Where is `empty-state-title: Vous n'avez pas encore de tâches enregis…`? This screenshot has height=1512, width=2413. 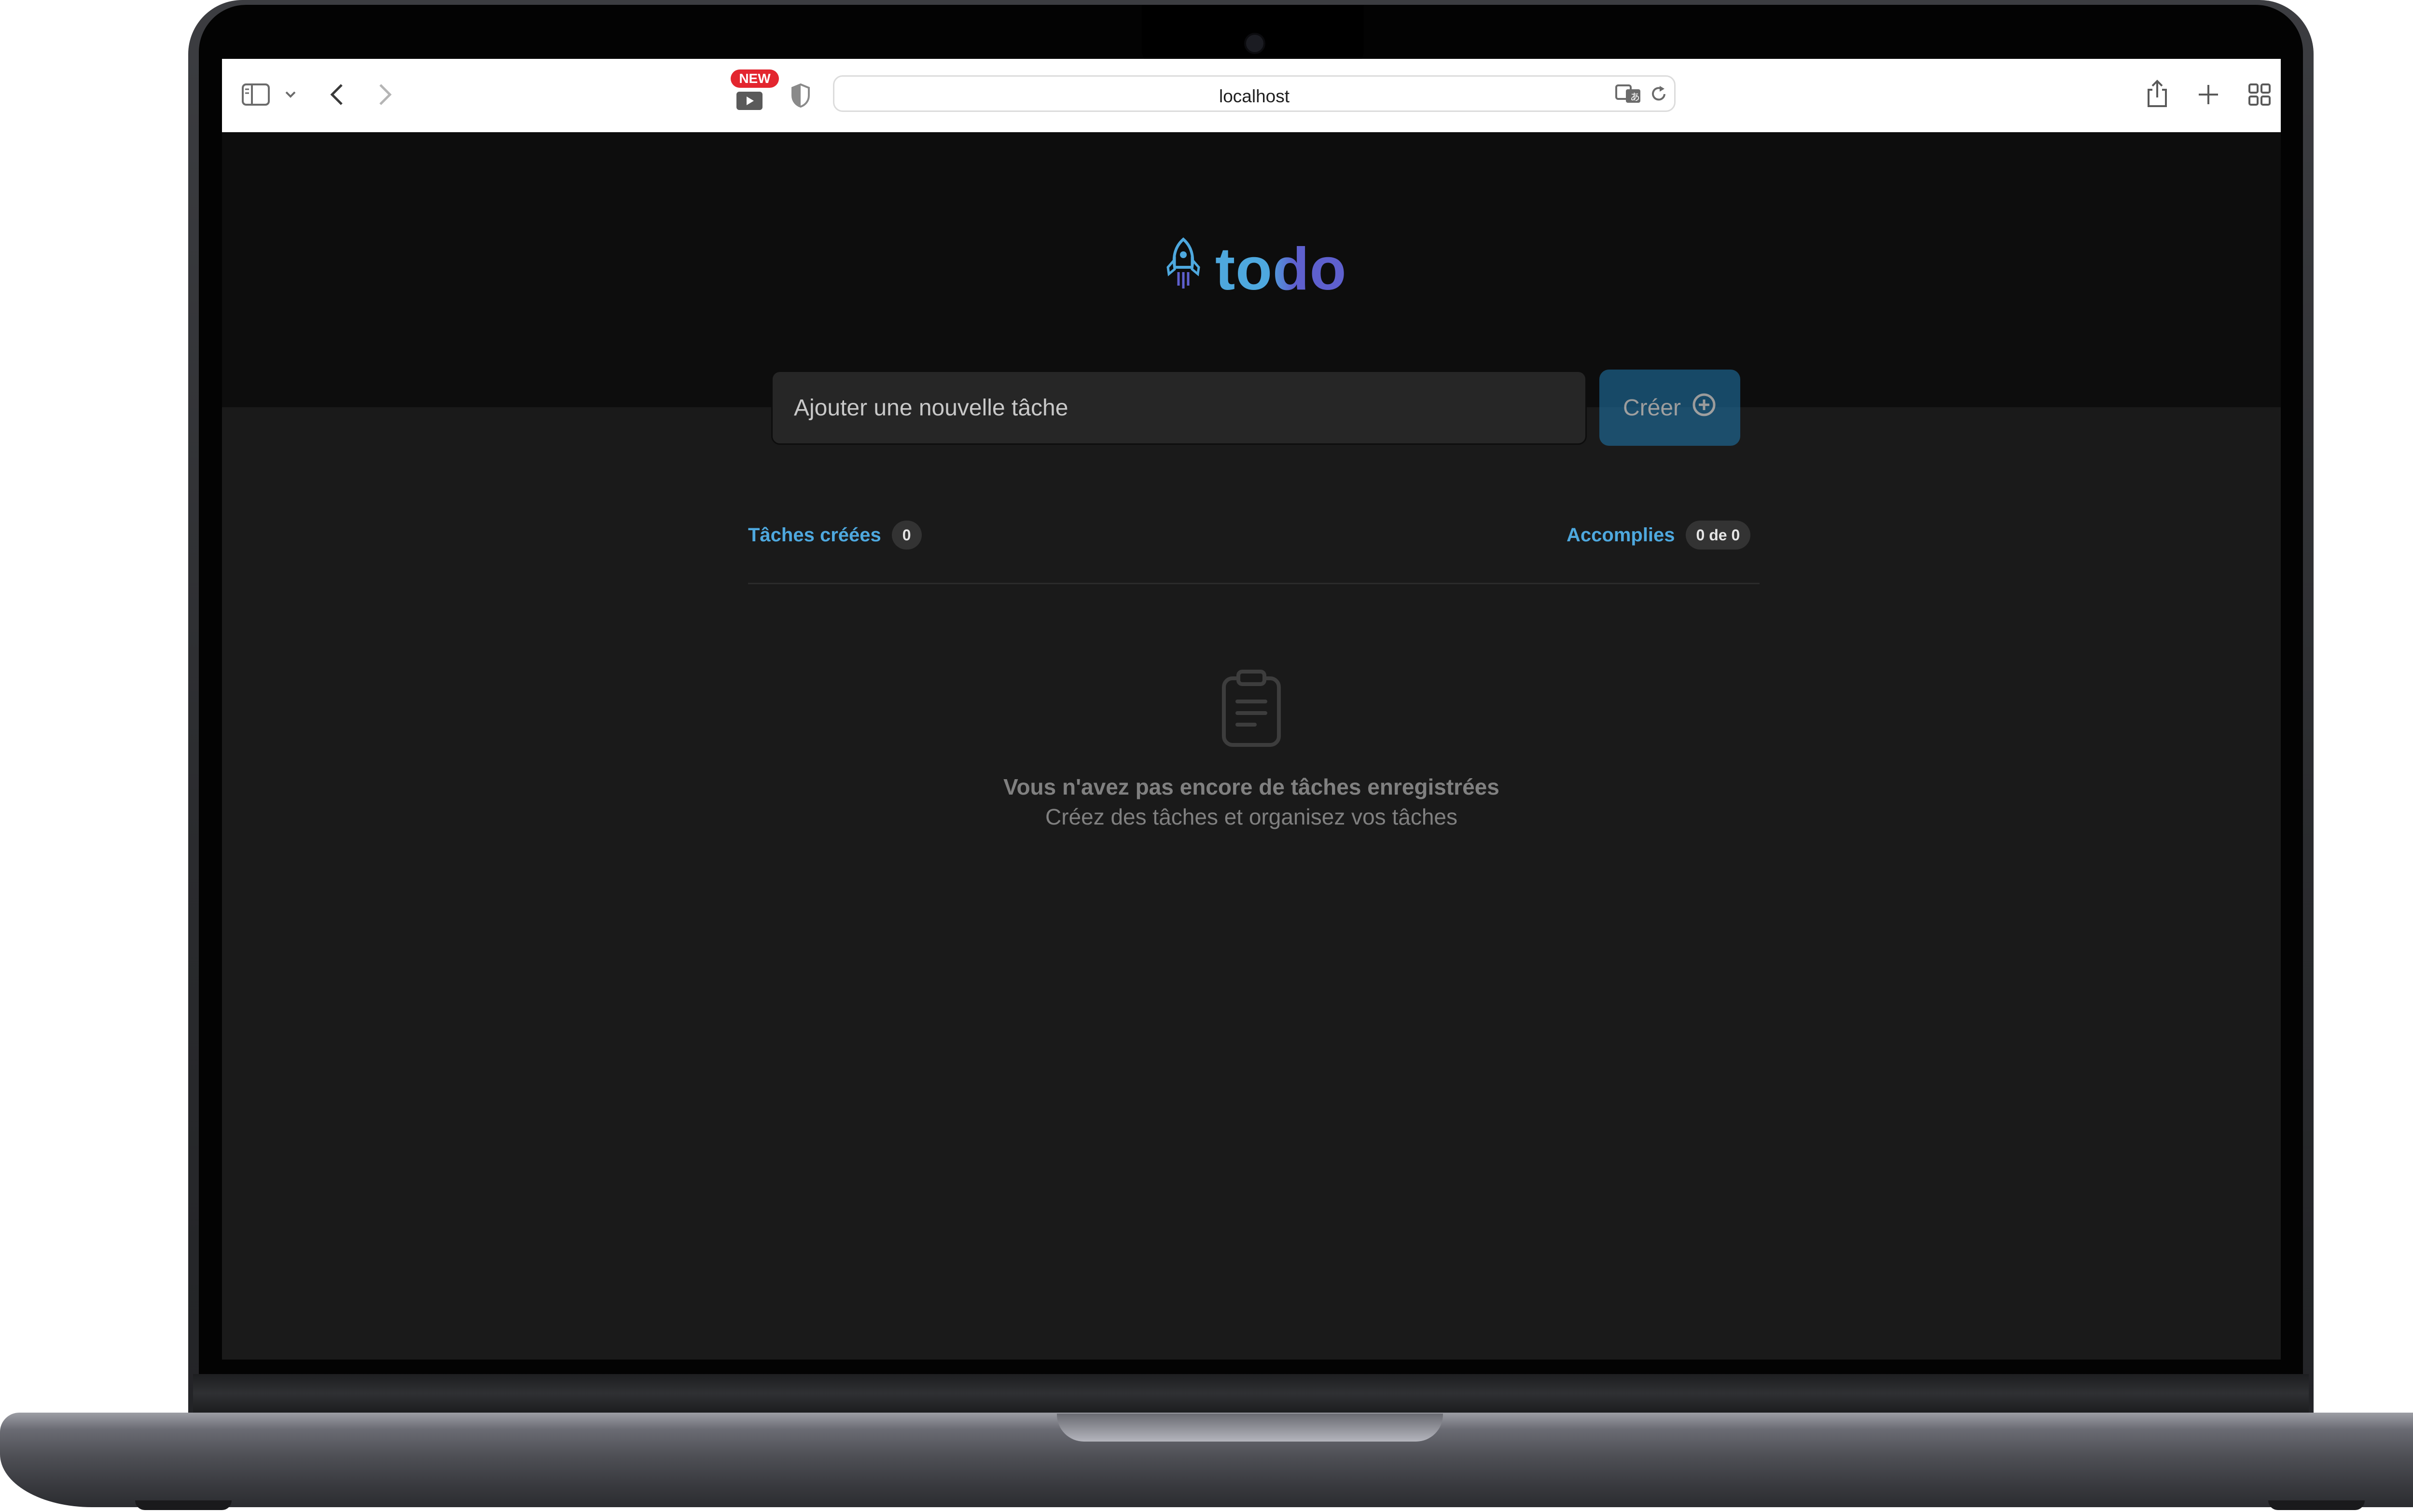 empty-state-title: Vous n'avez pas encore de tâches enregis… is located at coordinates (1251, 786).